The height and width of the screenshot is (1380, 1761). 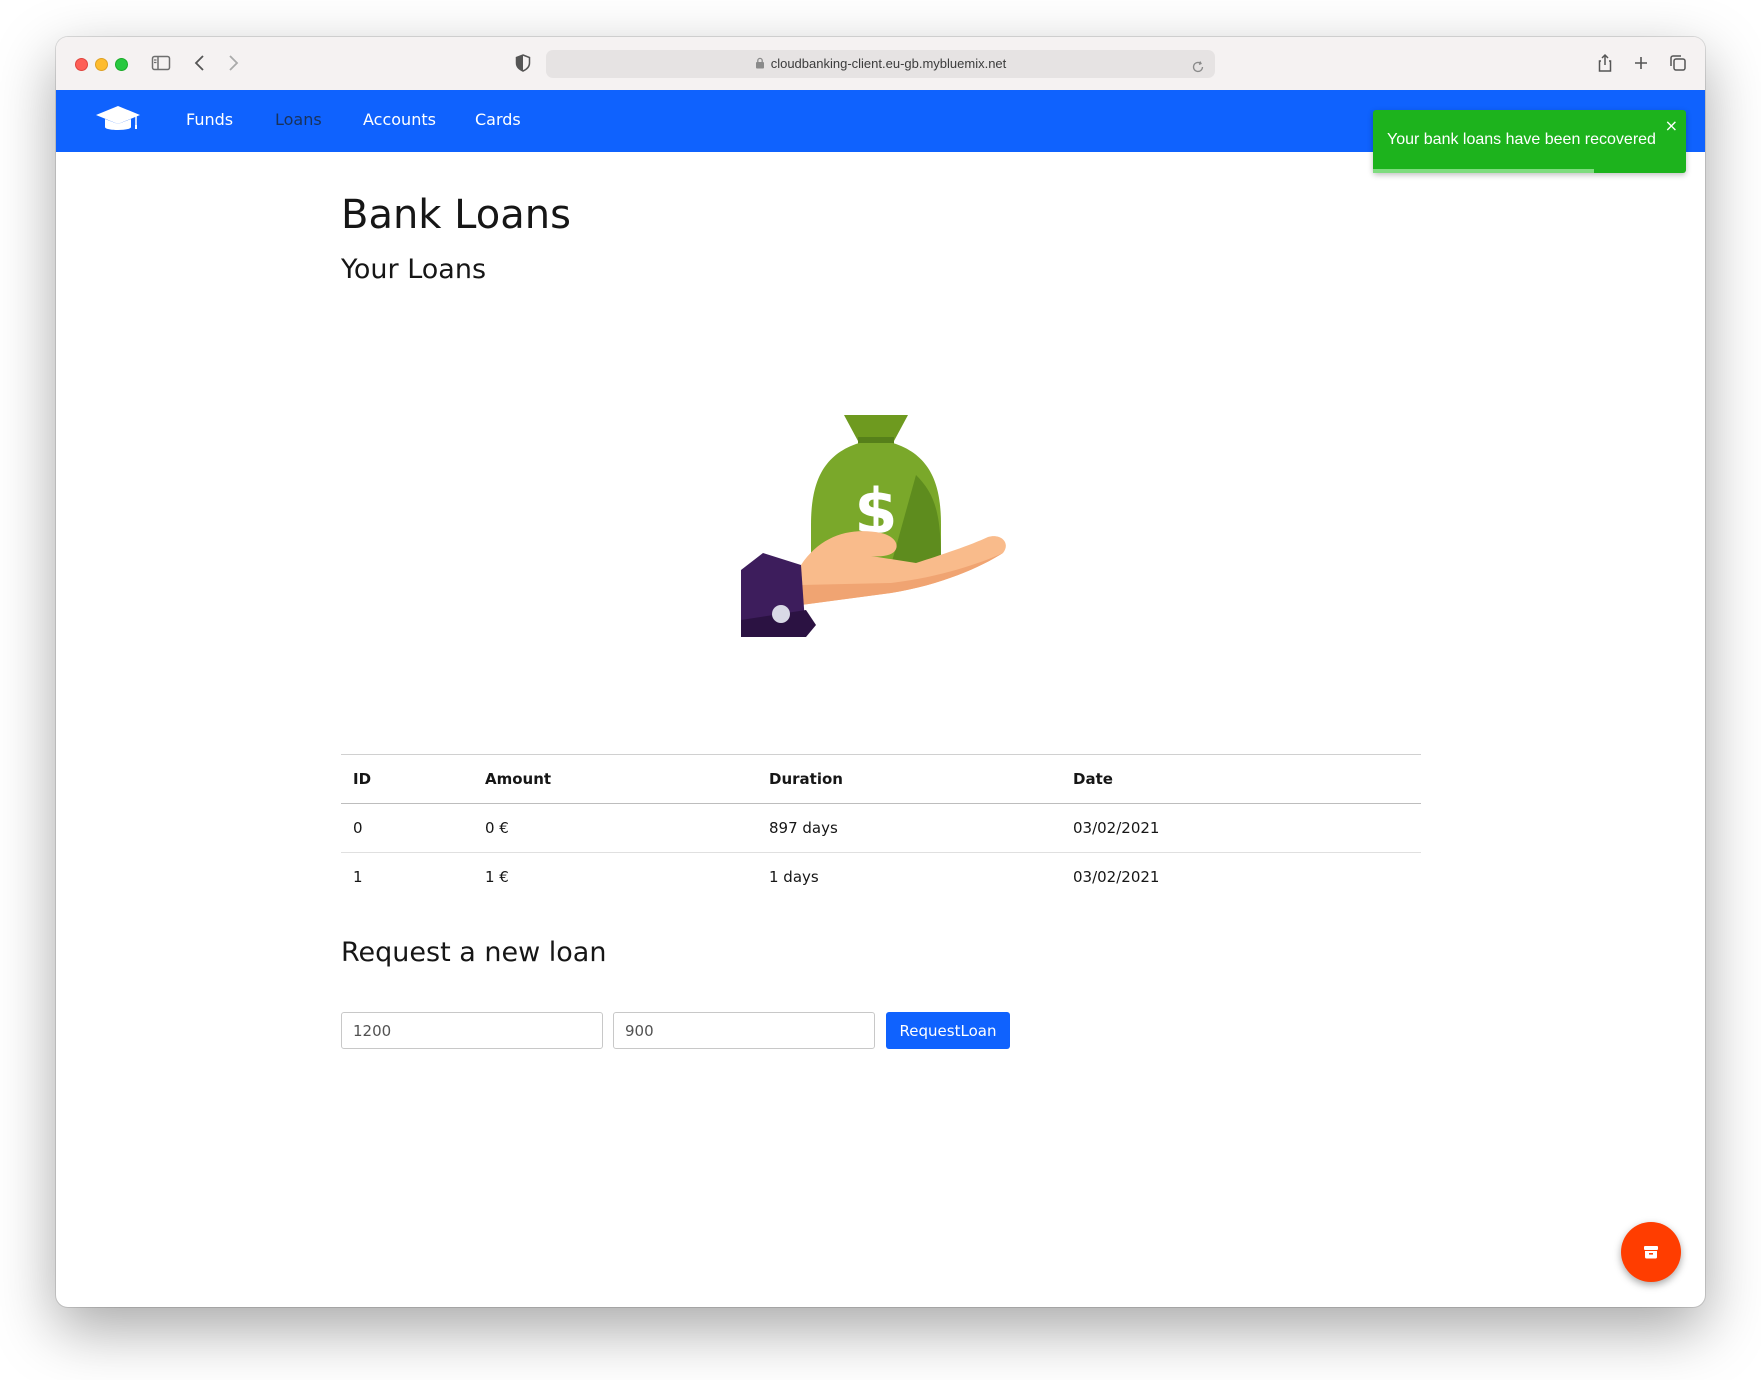 I want to click on nav-accounts: Accounts, so click(x=399, y=119).